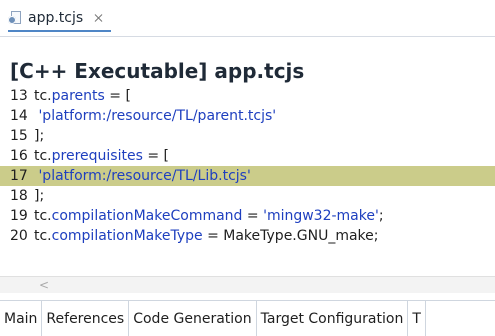 This screenshot has height=336, width=495. What do you see at coordinates (19, 156) in the screenshot?
I see `line-number: 16` at bounding box center [19, 156].